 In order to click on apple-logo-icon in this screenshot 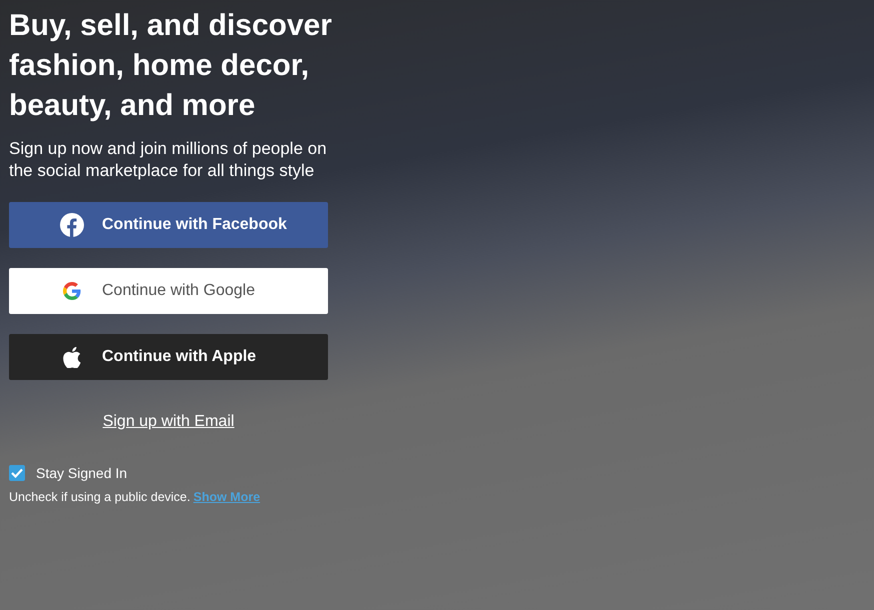, I will do `click(72, 357)`.